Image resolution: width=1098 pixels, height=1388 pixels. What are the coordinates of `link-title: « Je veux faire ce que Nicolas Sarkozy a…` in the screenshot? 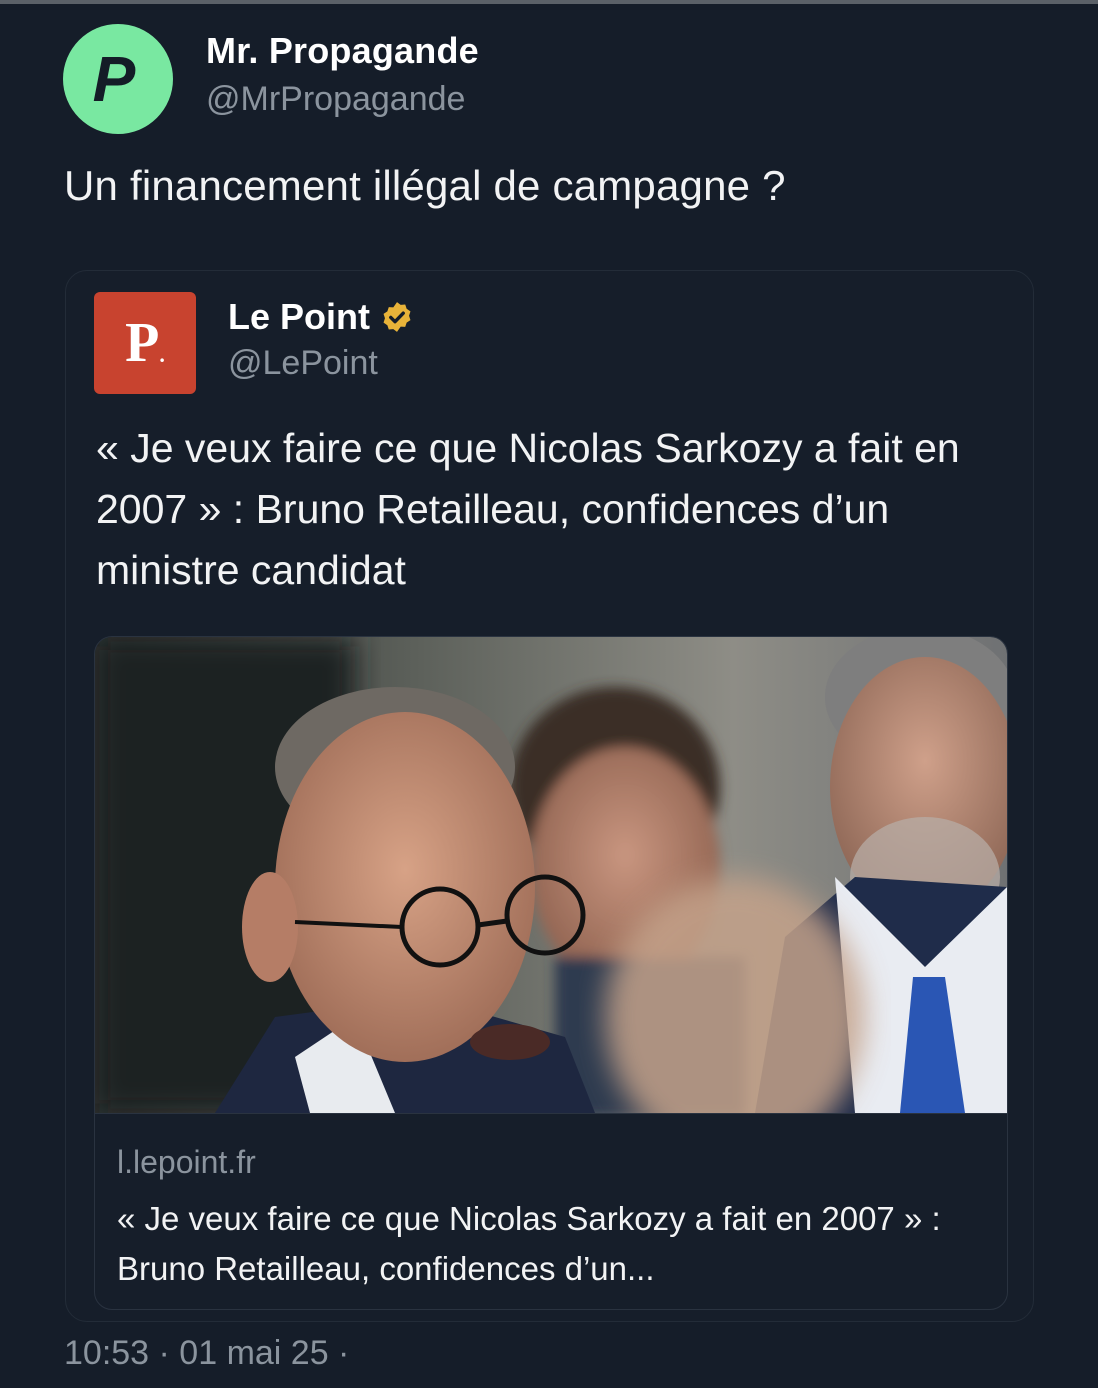 It's located at (529, 1243).